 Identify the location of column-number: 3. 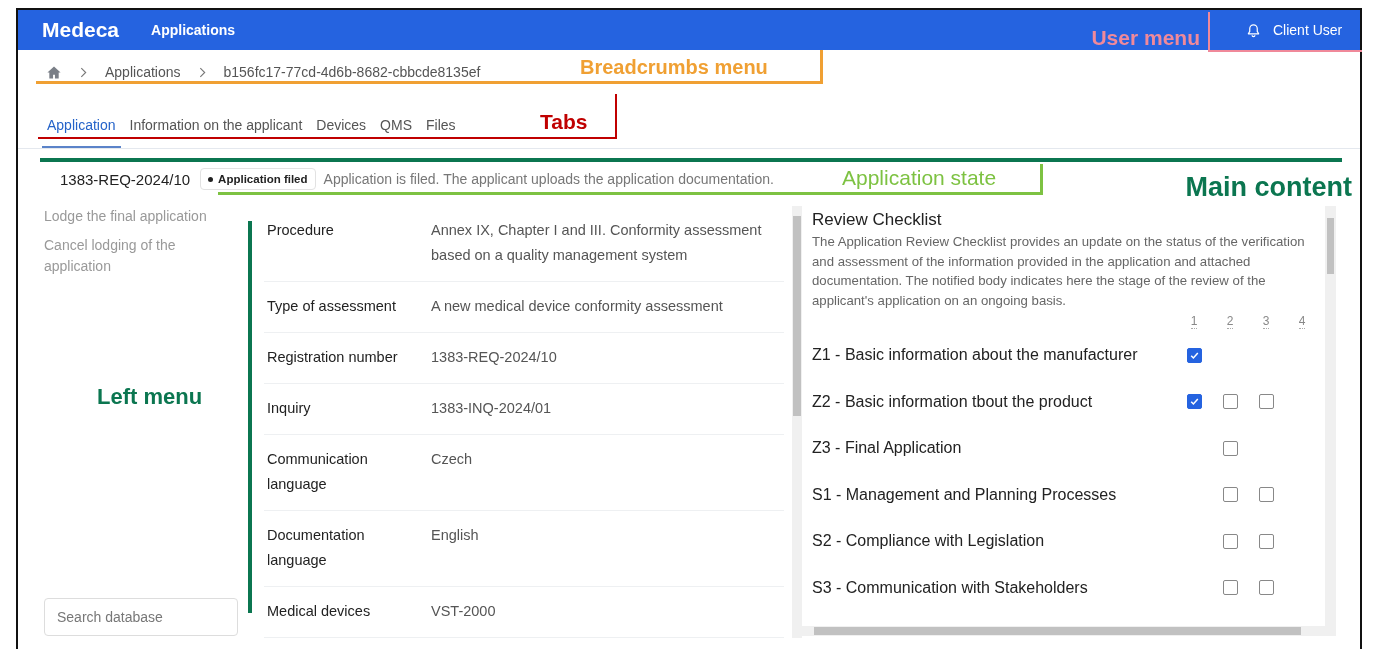
(1266, 321).